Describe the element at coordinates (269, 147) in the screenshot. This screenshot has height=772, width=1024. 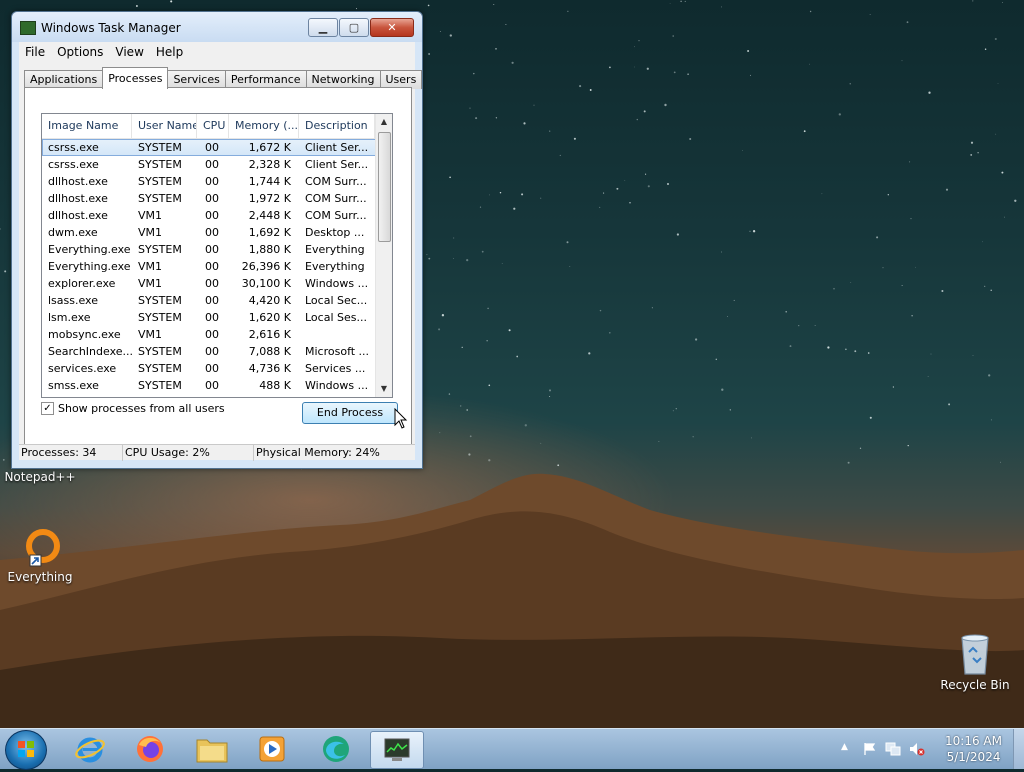
I see `cell-memory: 1,672 K` at that location.